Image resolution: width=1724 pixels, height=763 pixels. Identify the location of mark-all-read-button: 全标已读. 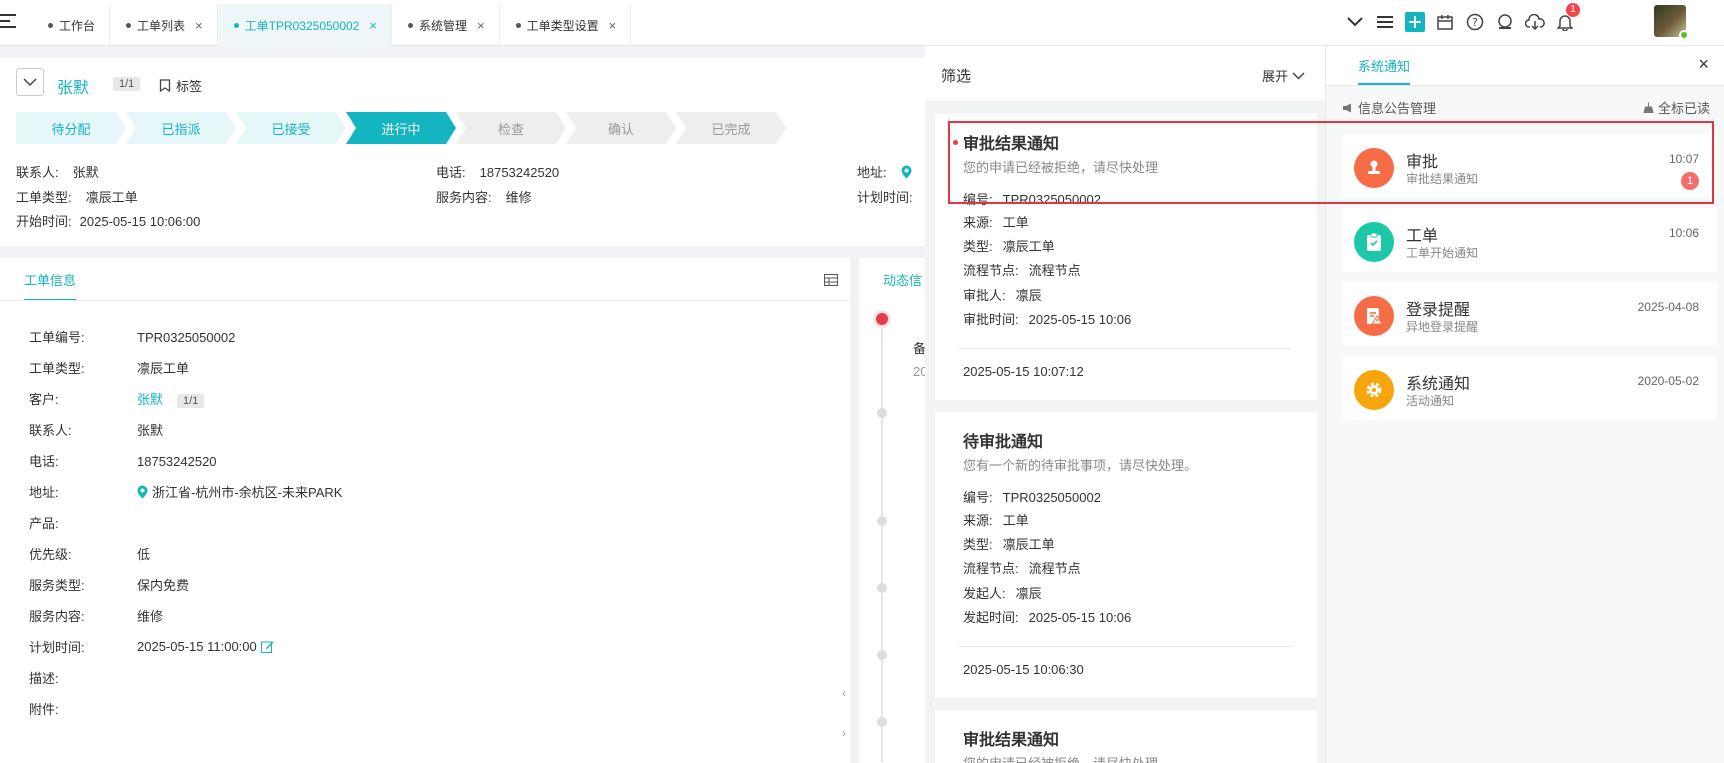
(1676, 107).